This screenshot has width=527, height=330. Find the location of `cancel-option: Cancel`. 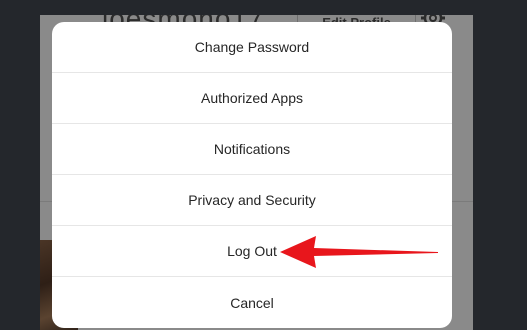

cancel-option: Cancel is located at coordinates (252, 302).